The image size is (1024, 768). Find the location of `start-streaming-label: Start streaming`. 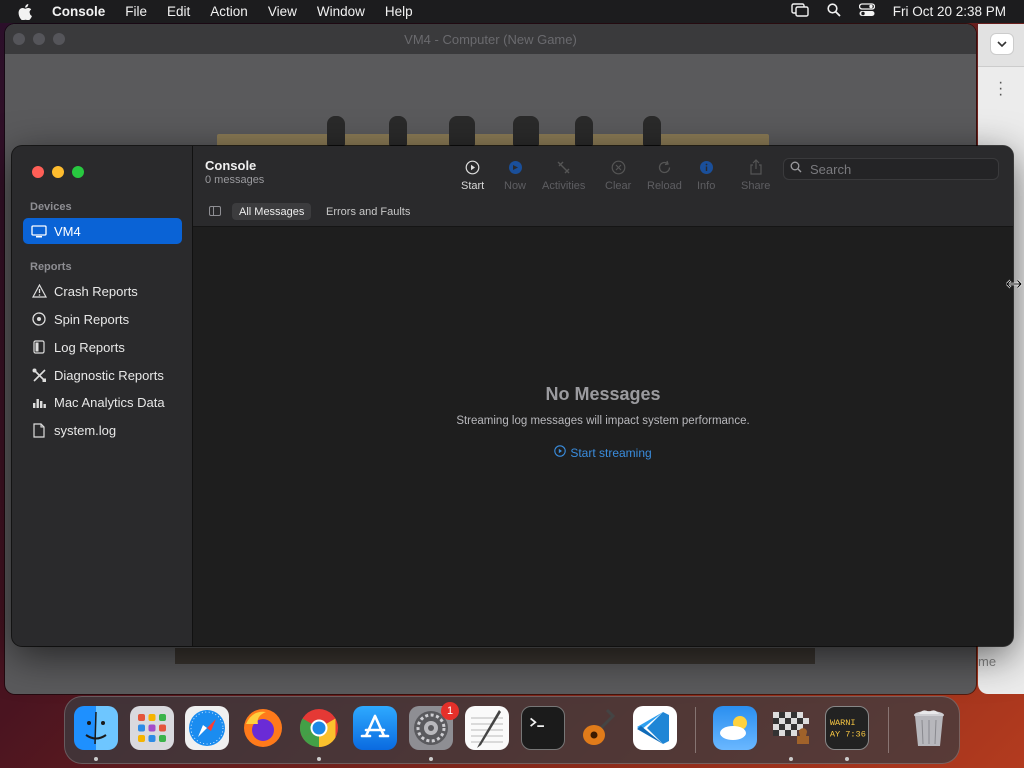

start-streaming-label: Start streaming is located at coordinates (611, 452).